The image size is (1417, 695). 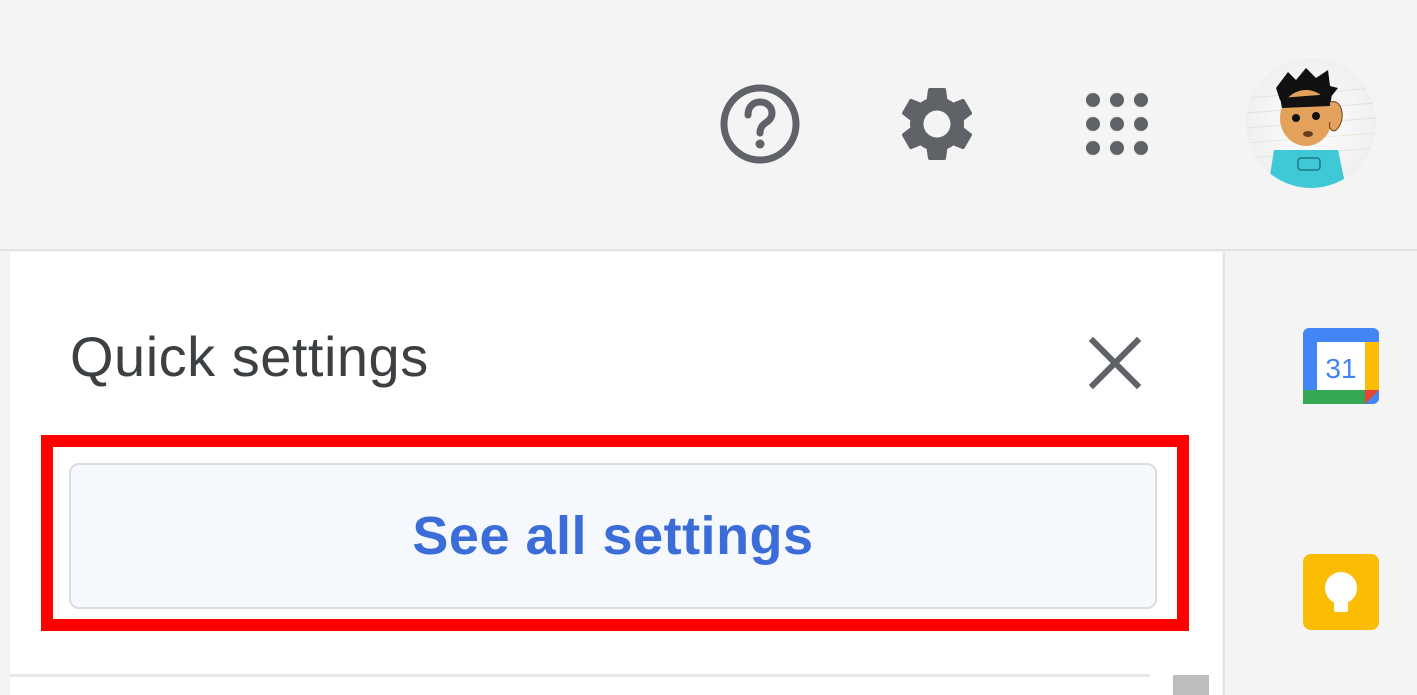 I want to click on apps-button, so click(x=1117, y=124).